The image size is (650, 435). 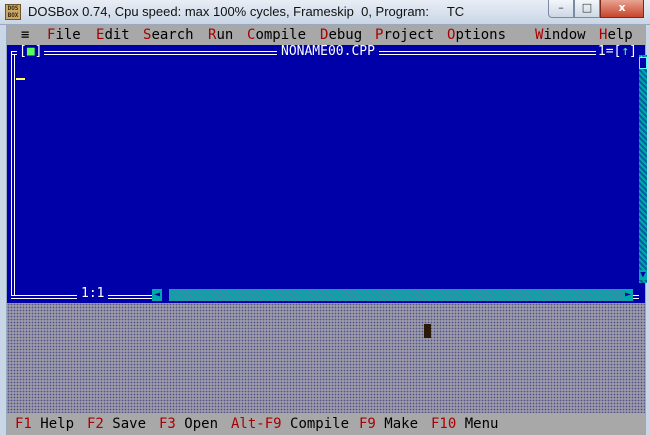 I want to click on mouse-cursor-icon, so click(x=427, y=331).